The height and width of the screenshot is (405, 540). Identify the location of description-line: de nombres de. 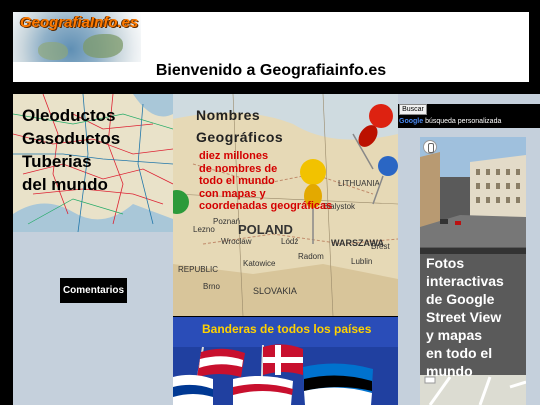
(238, 168).